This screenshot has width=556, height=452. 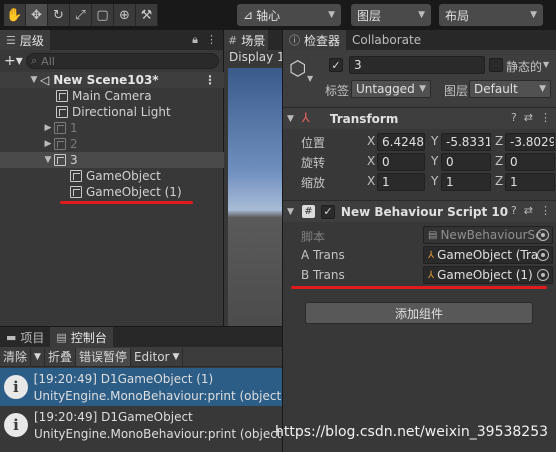 I want to click on static-checkbox, so click(x=496, y=65).